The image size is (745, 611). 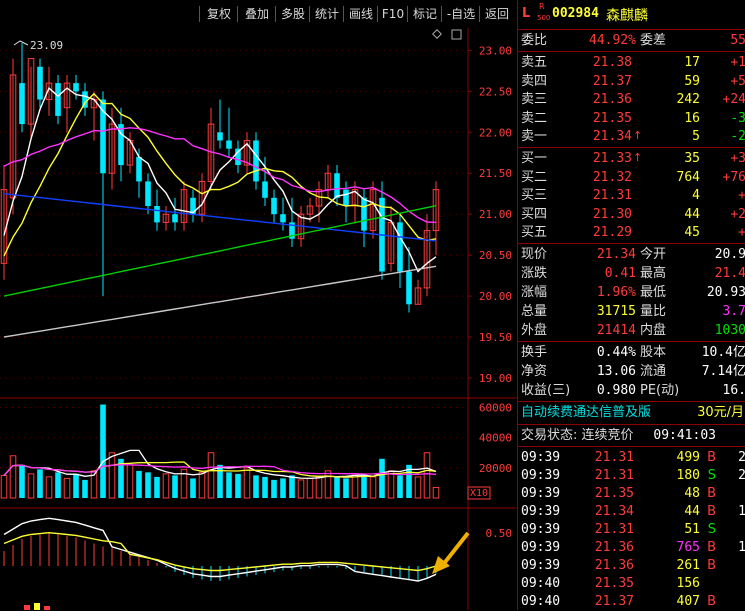 I want to click on stat-value: 1.96%, so click(x=616, y=292).